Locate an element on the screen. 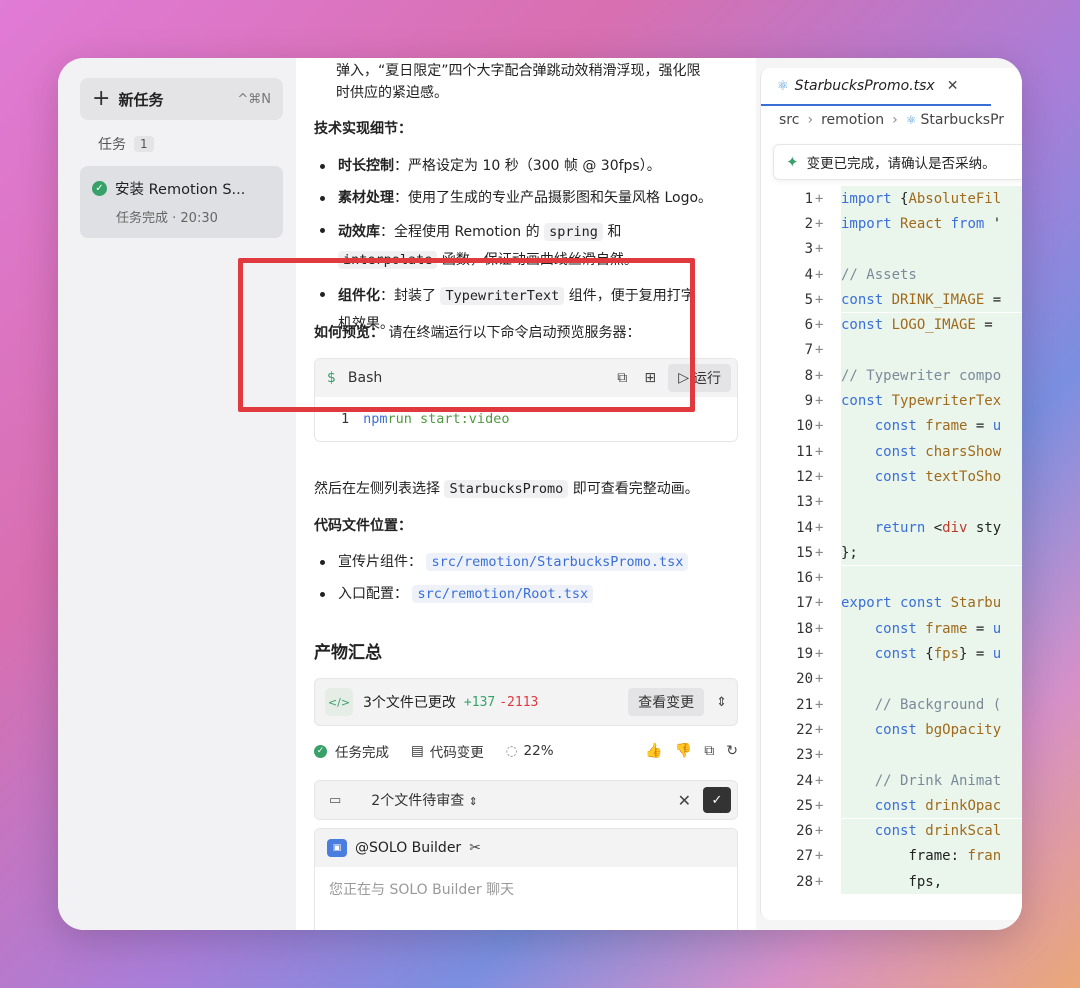 The height and width of the screenshot is (988, 1080). list-item: 时长控制：严格设定为 10 秒（300 帧 @ 30fps）。 is located at coordinates (526, 166).